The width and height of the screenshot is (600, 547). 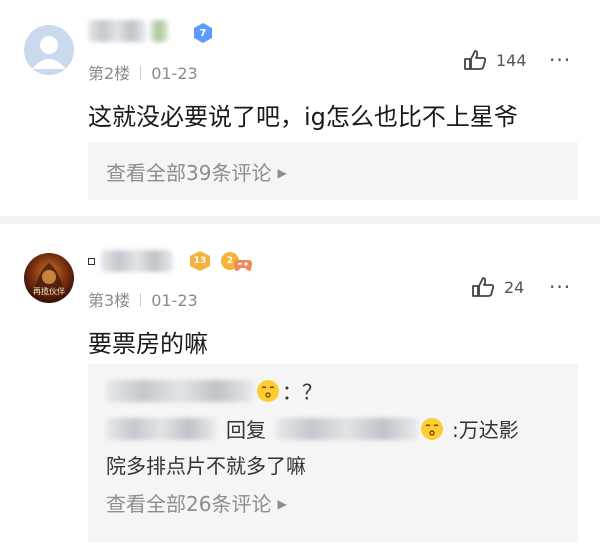 I want to click on floor-label: 第3楼, so click(x=109, y=300).